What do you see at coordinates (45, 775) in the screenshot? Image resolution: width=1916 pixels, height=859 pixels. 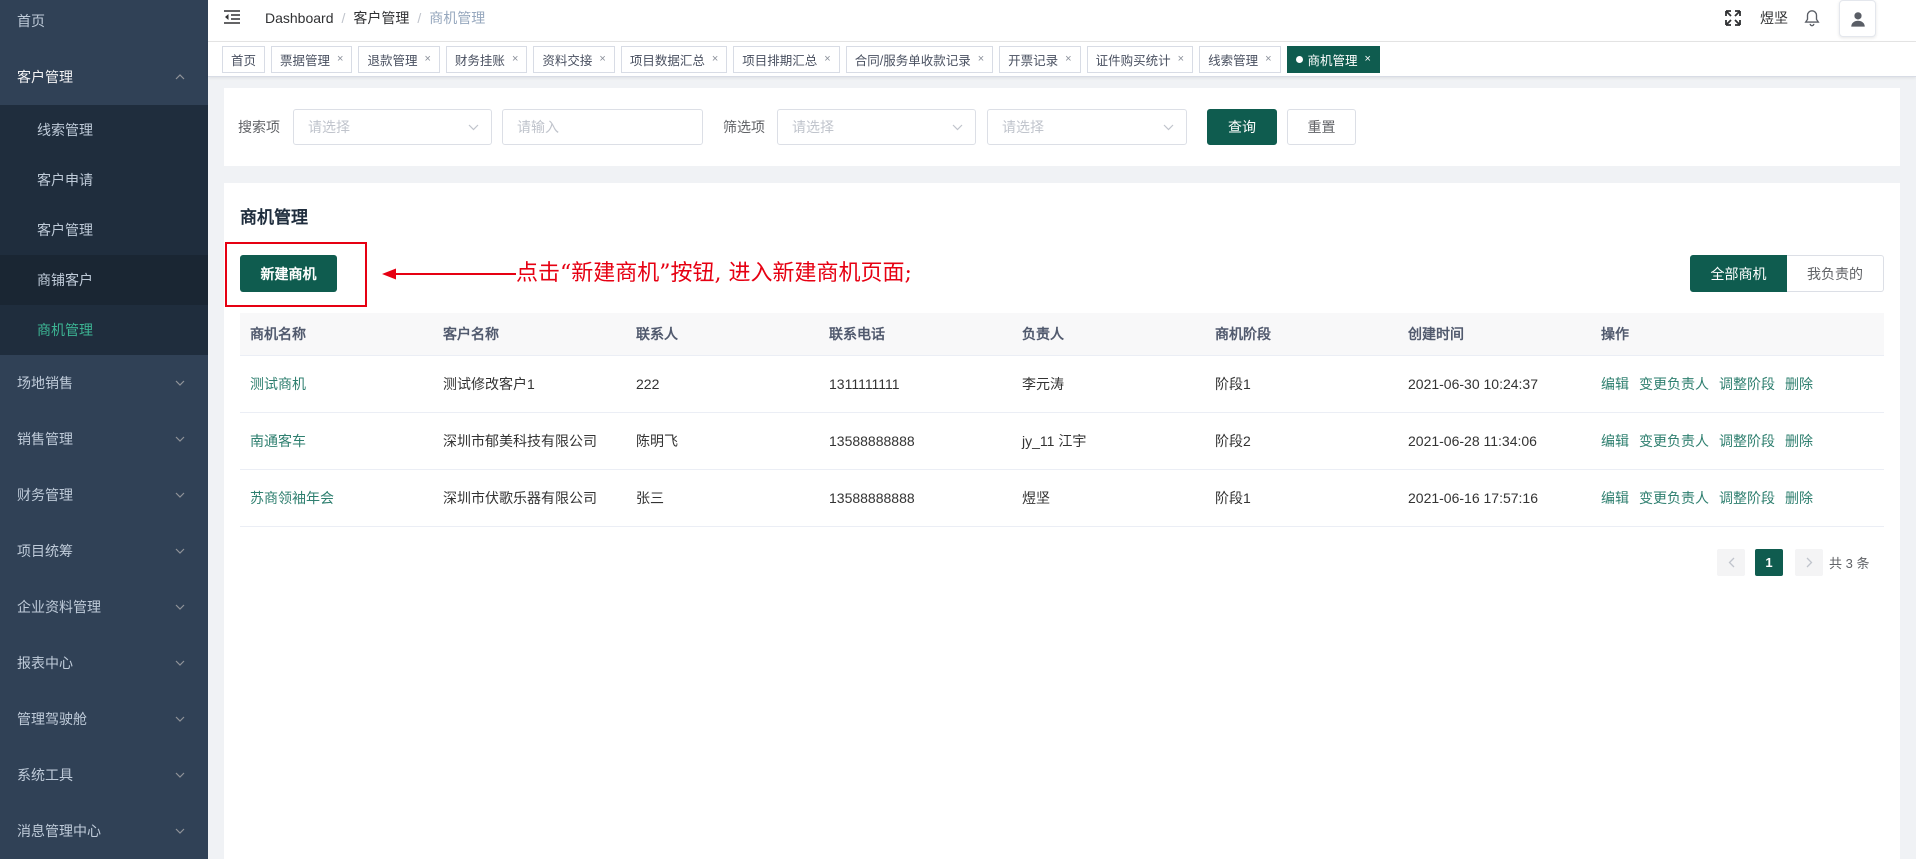 I see `sidebar-item-label: 系统工具` at bounding box center [45, 775].